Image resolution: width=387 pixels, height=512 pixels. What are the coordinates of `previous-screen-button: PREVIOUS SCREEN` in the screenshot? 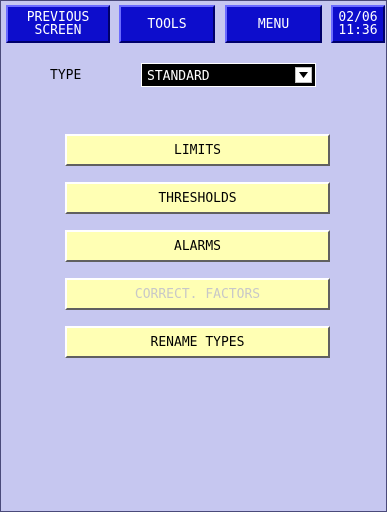 It's located at (58, 24).